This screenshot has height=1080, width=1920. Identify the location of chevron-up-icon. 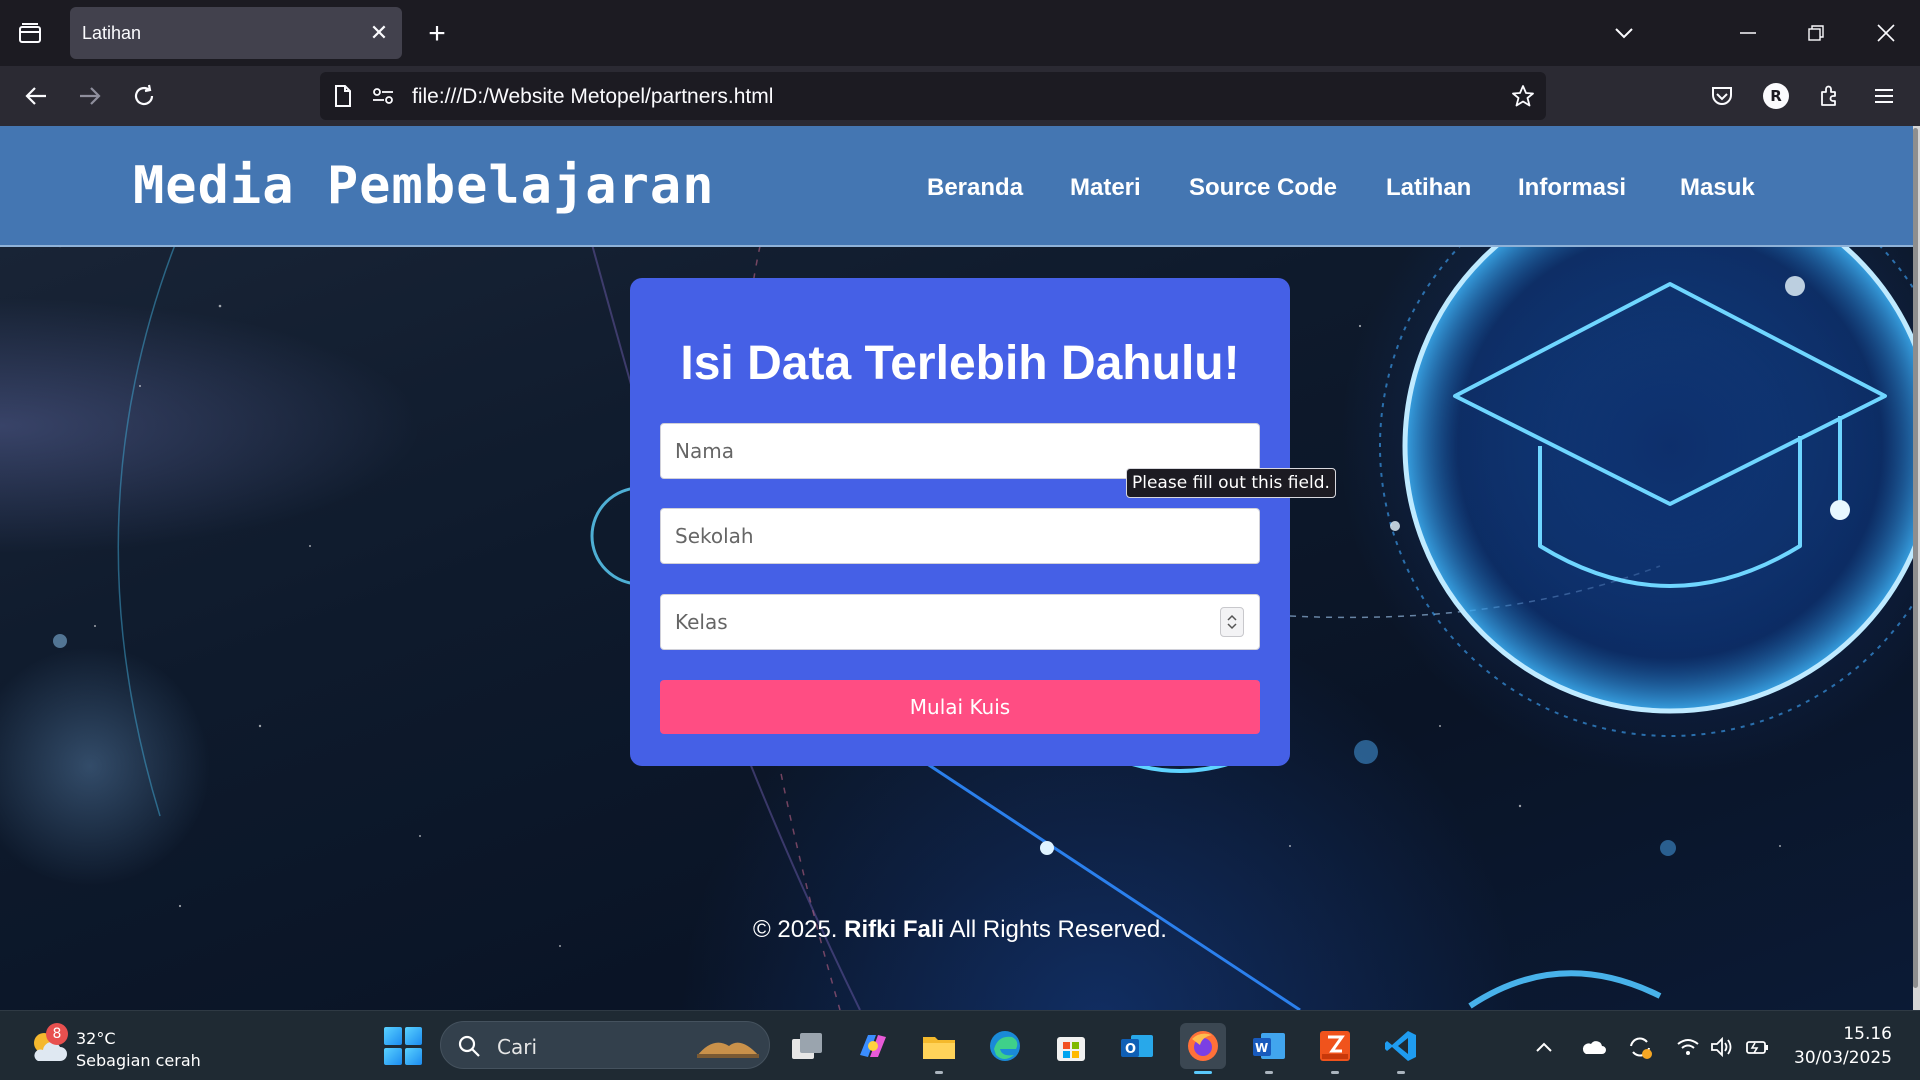
(1544, 1047).